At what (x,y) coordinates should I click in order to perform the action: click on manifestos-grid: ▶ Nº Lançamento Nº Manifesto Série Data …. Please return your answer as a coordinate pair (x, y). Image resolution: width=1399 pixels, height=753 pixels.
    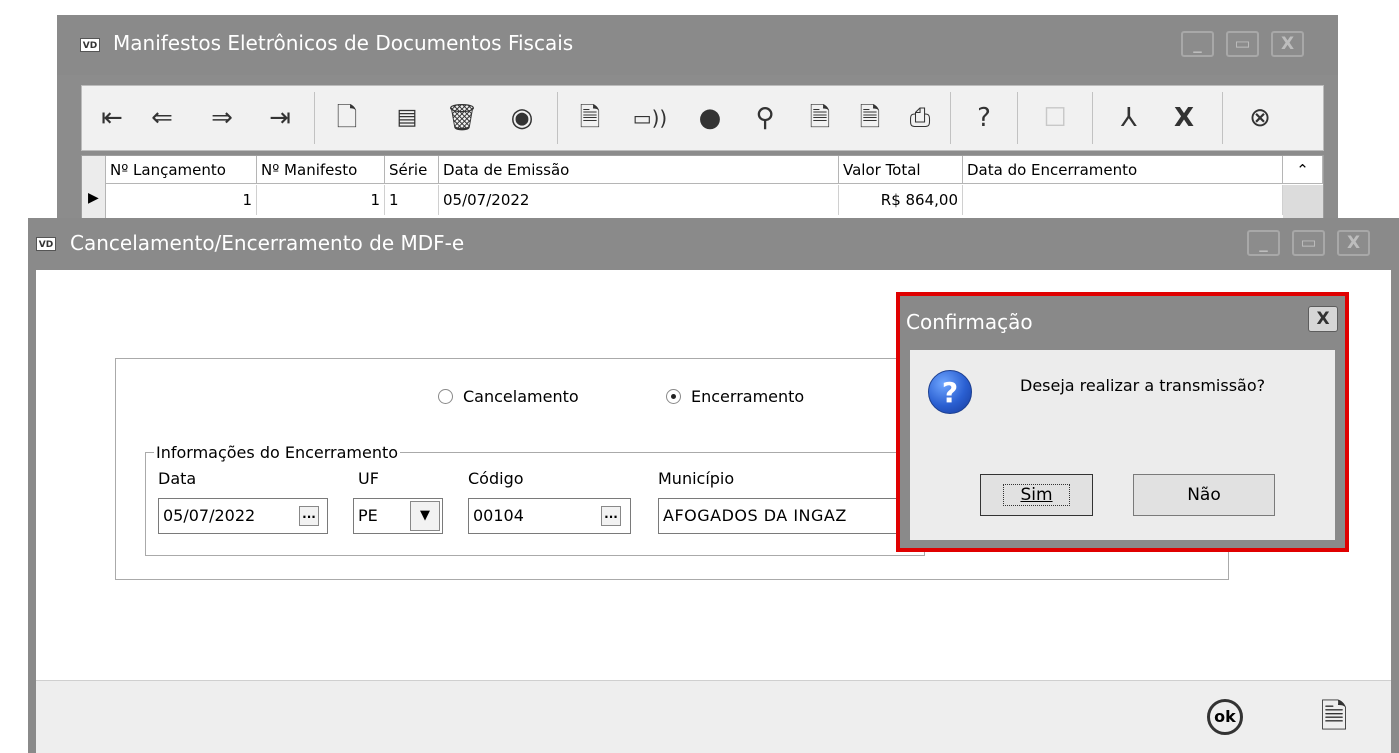
    Looking at the image, I should click on (702, 190).